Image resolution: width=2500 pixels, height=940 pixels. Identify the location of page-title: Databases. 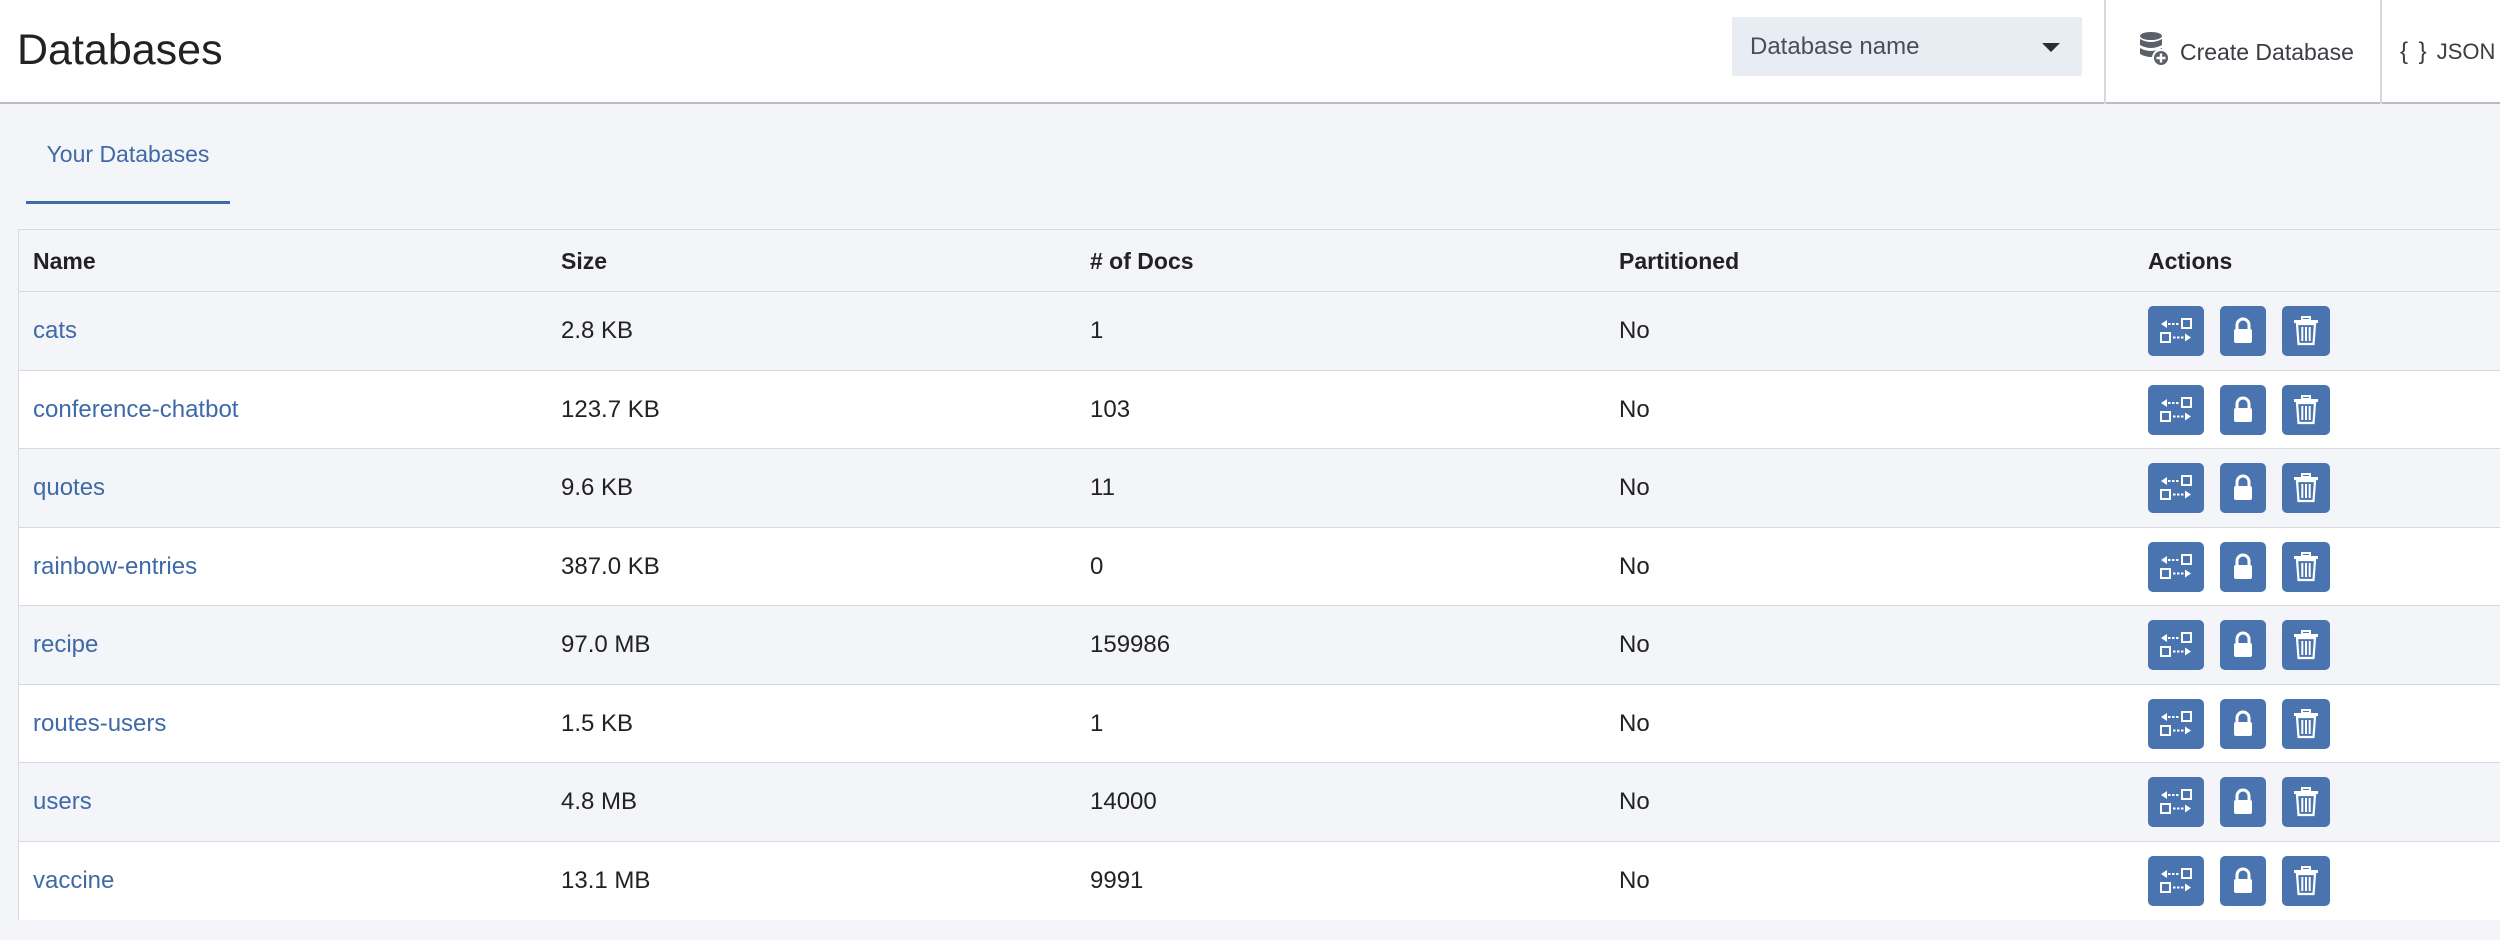
(120, 50).